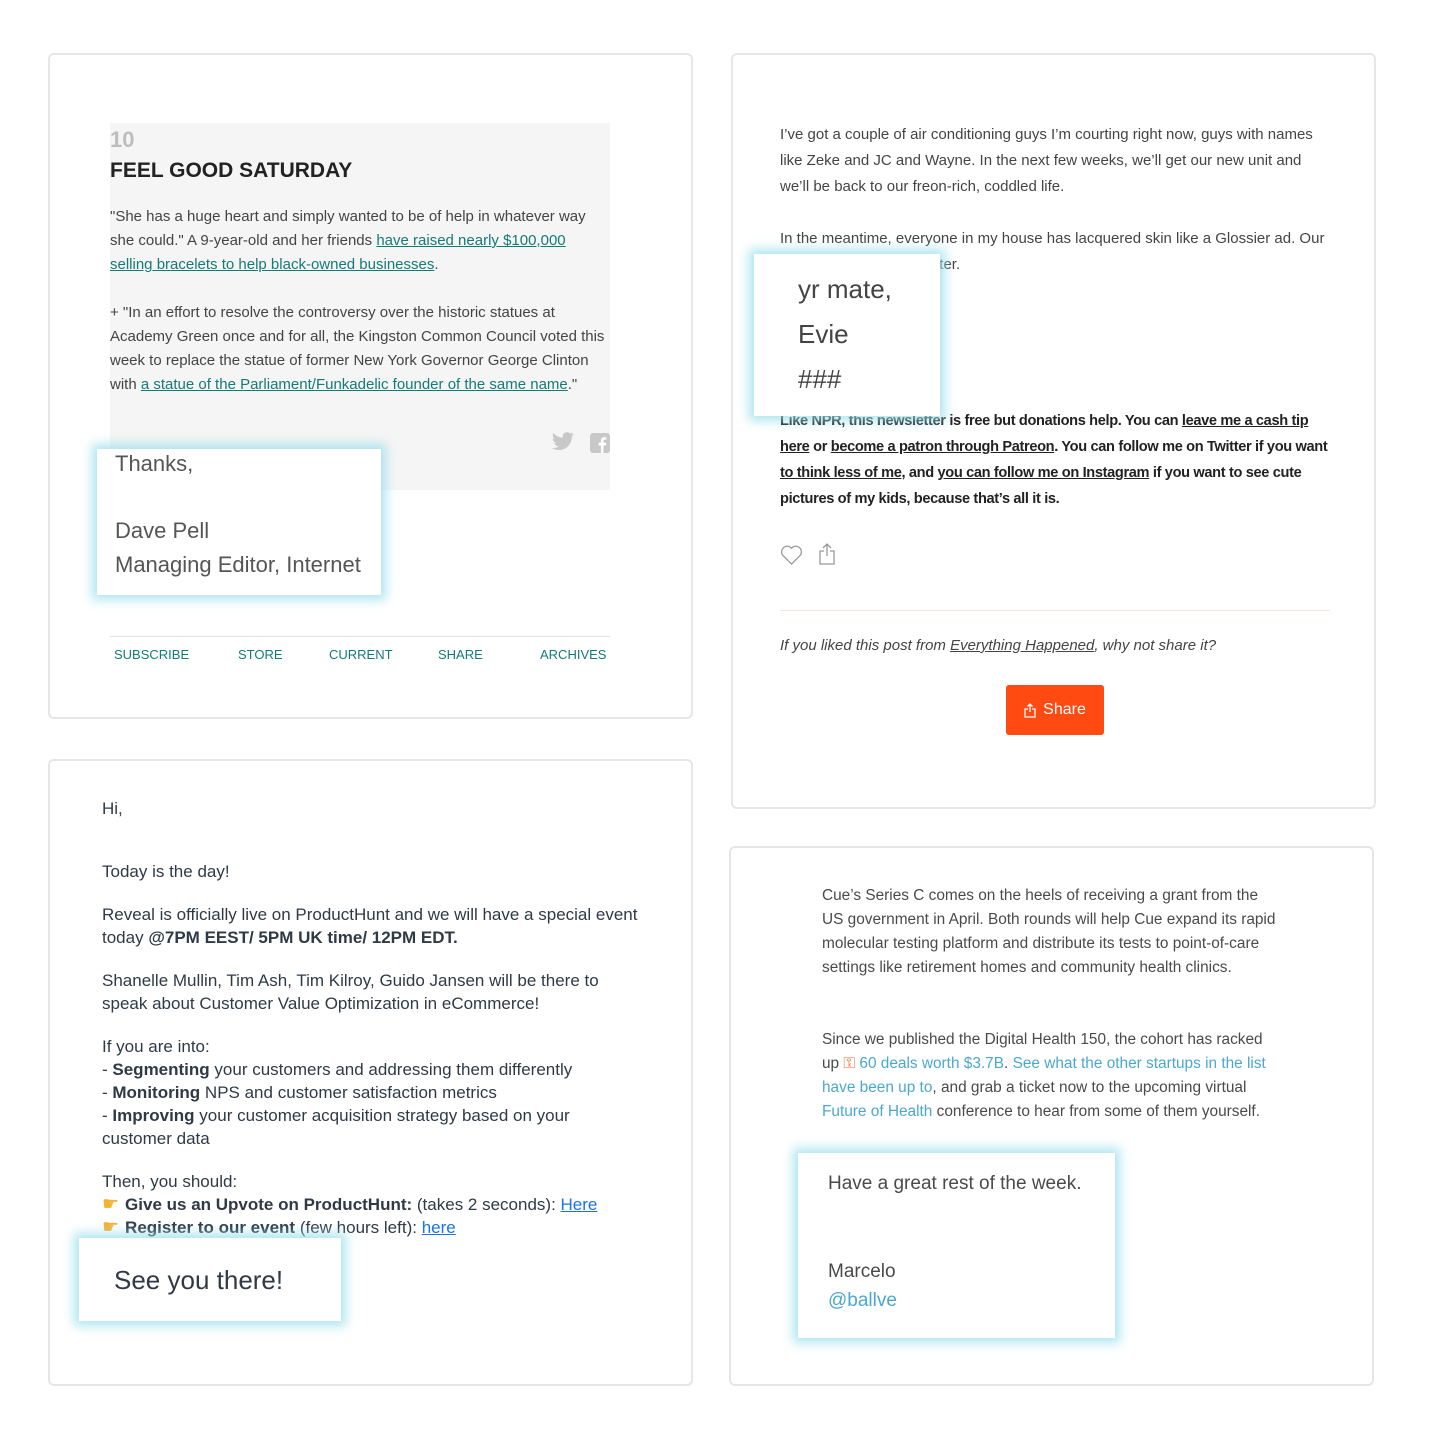 The height and width of the screenshot is (1453, 1430). I want to click on publication-link: Everything Happened, so click(1022, 645).